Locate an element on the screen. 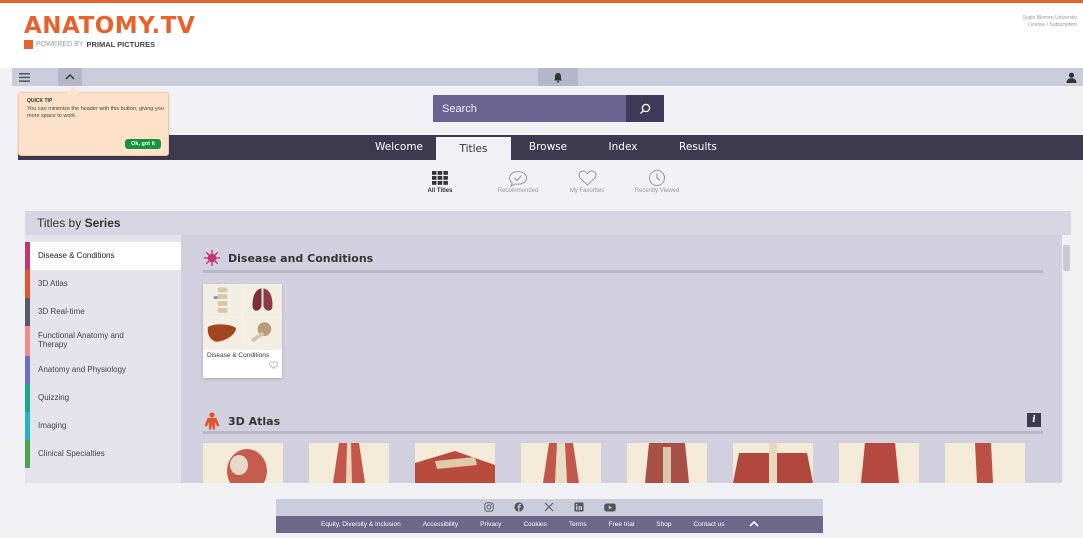  leg-muscles-thumbnail-icon is located at coordinates (984, 463).